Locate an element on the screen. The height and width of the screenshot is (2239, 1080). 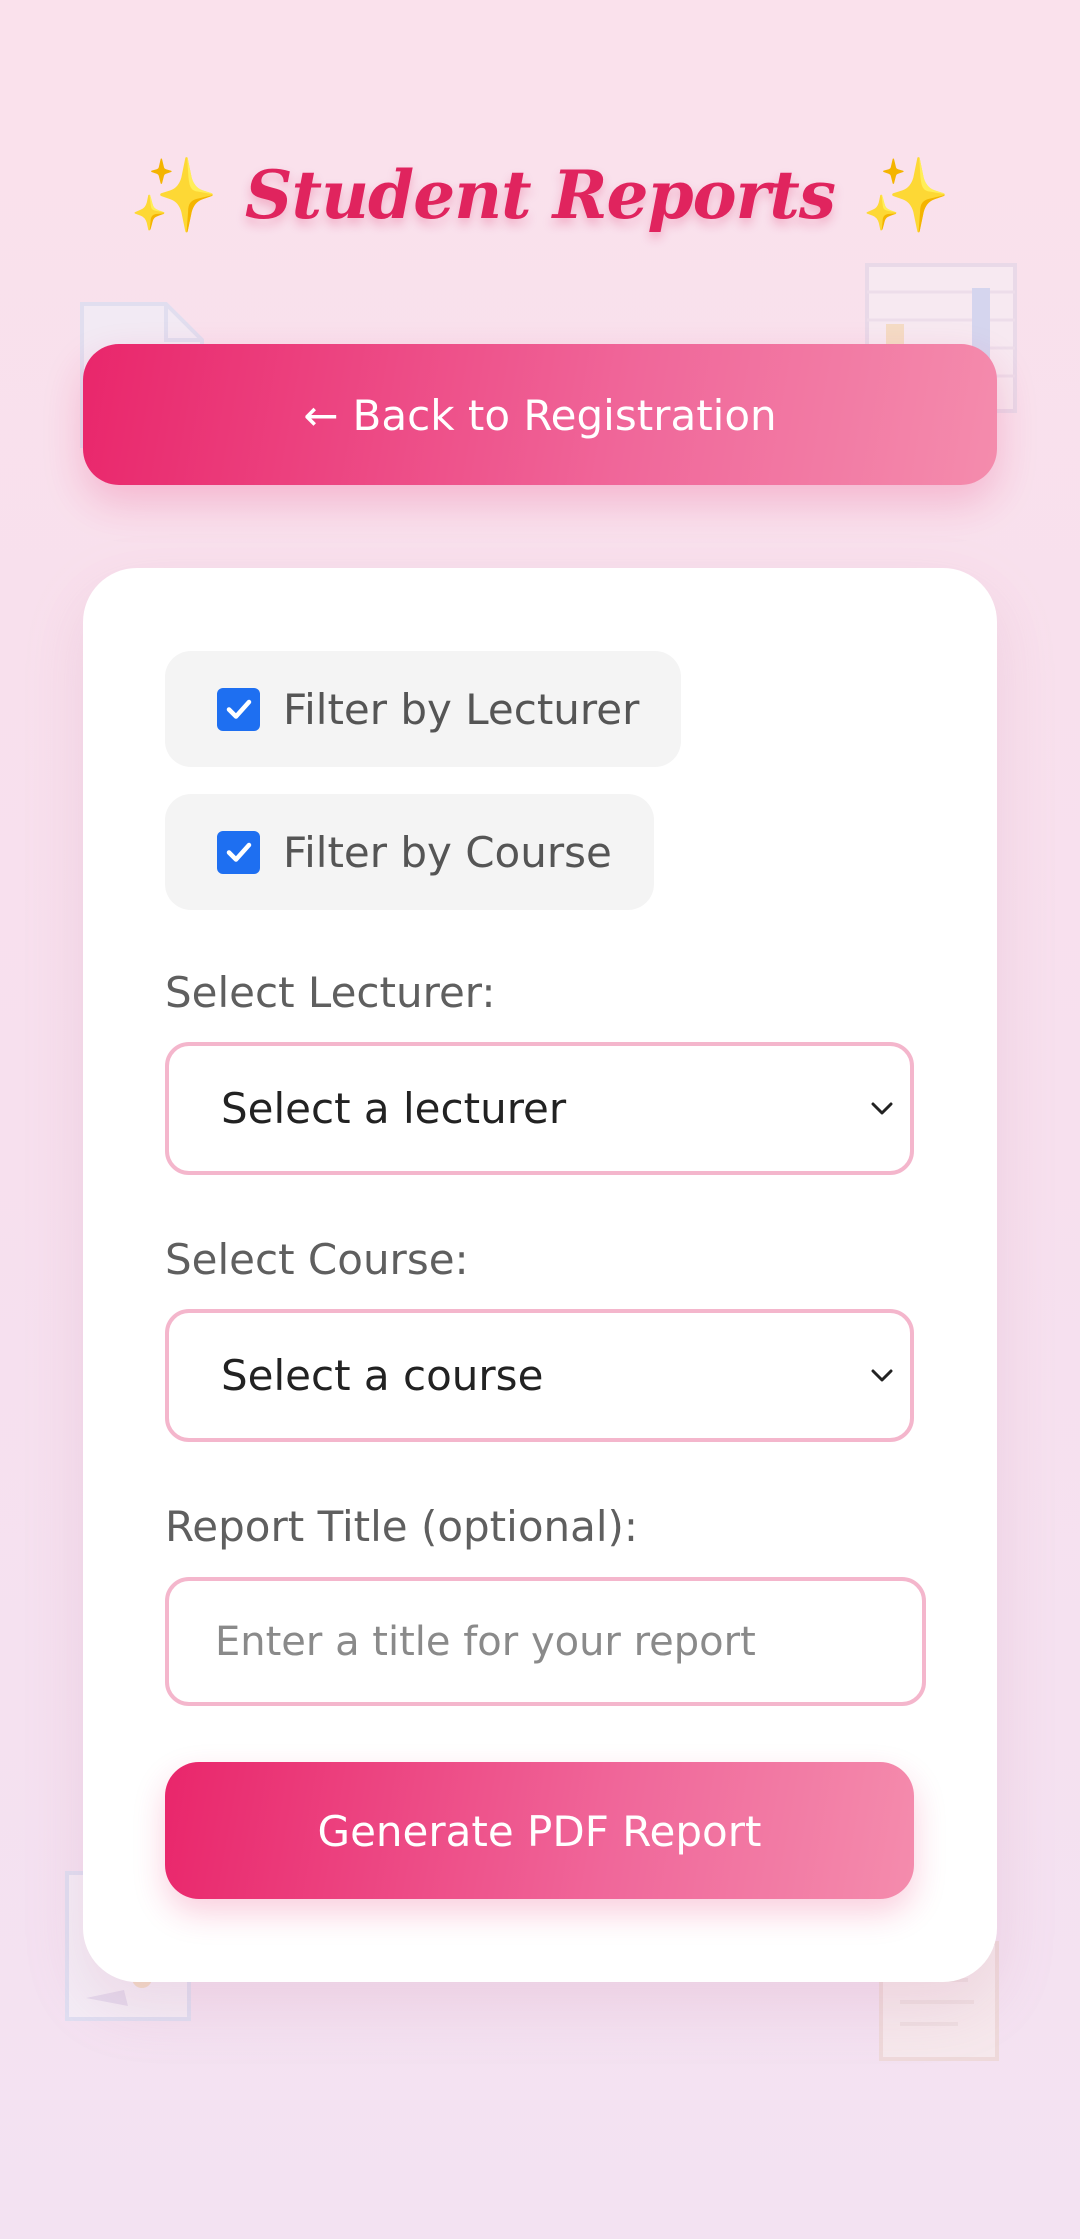
filter-by-course-toggle: Filter by Course is located at coordinates (409, 852).